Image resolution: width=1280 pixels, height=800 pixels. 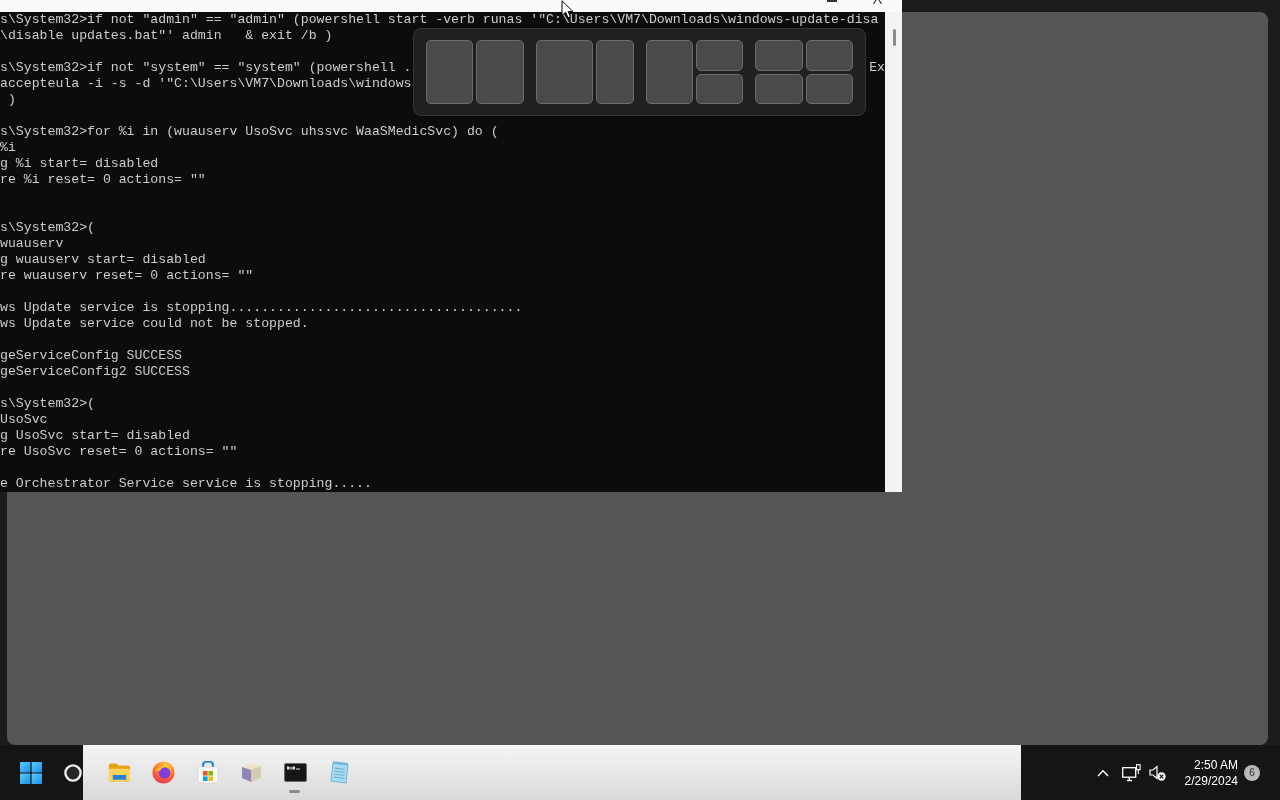 I want to click on terminal-line: accepteula -i -s -d '"C:\Users\VM7\Downloads\windows, so click(x=206, y=84).